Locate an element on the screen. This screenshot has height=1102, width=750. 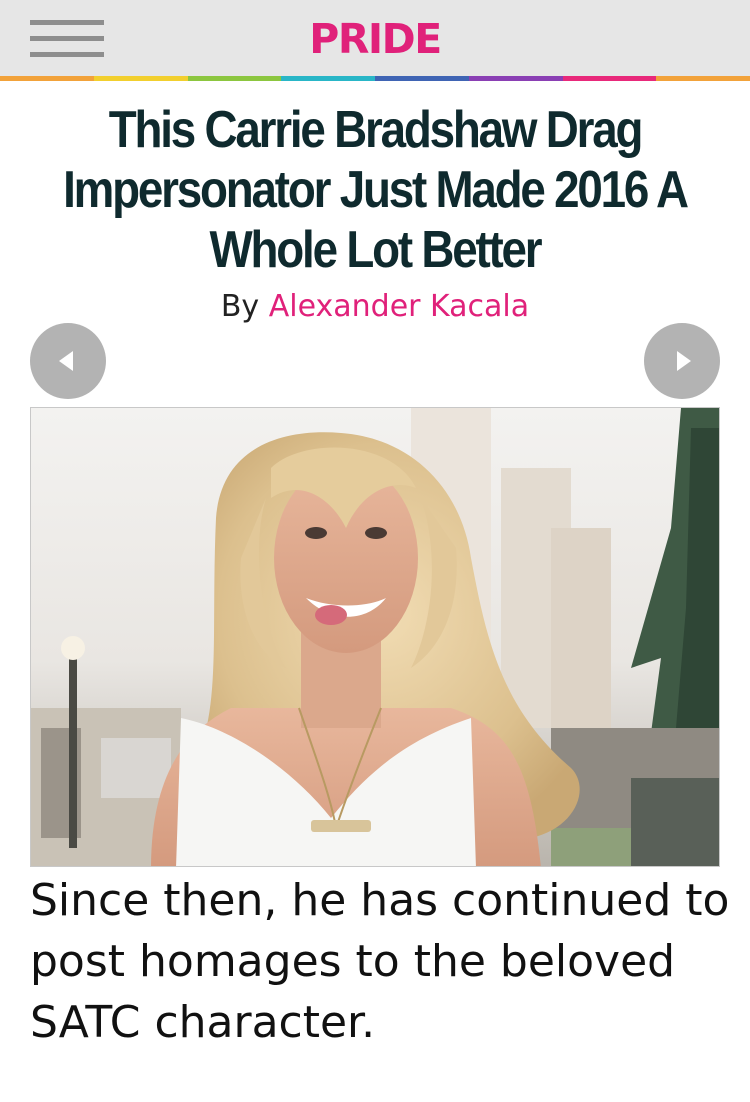
previous-slide-button is located at coordinates (68, 361).